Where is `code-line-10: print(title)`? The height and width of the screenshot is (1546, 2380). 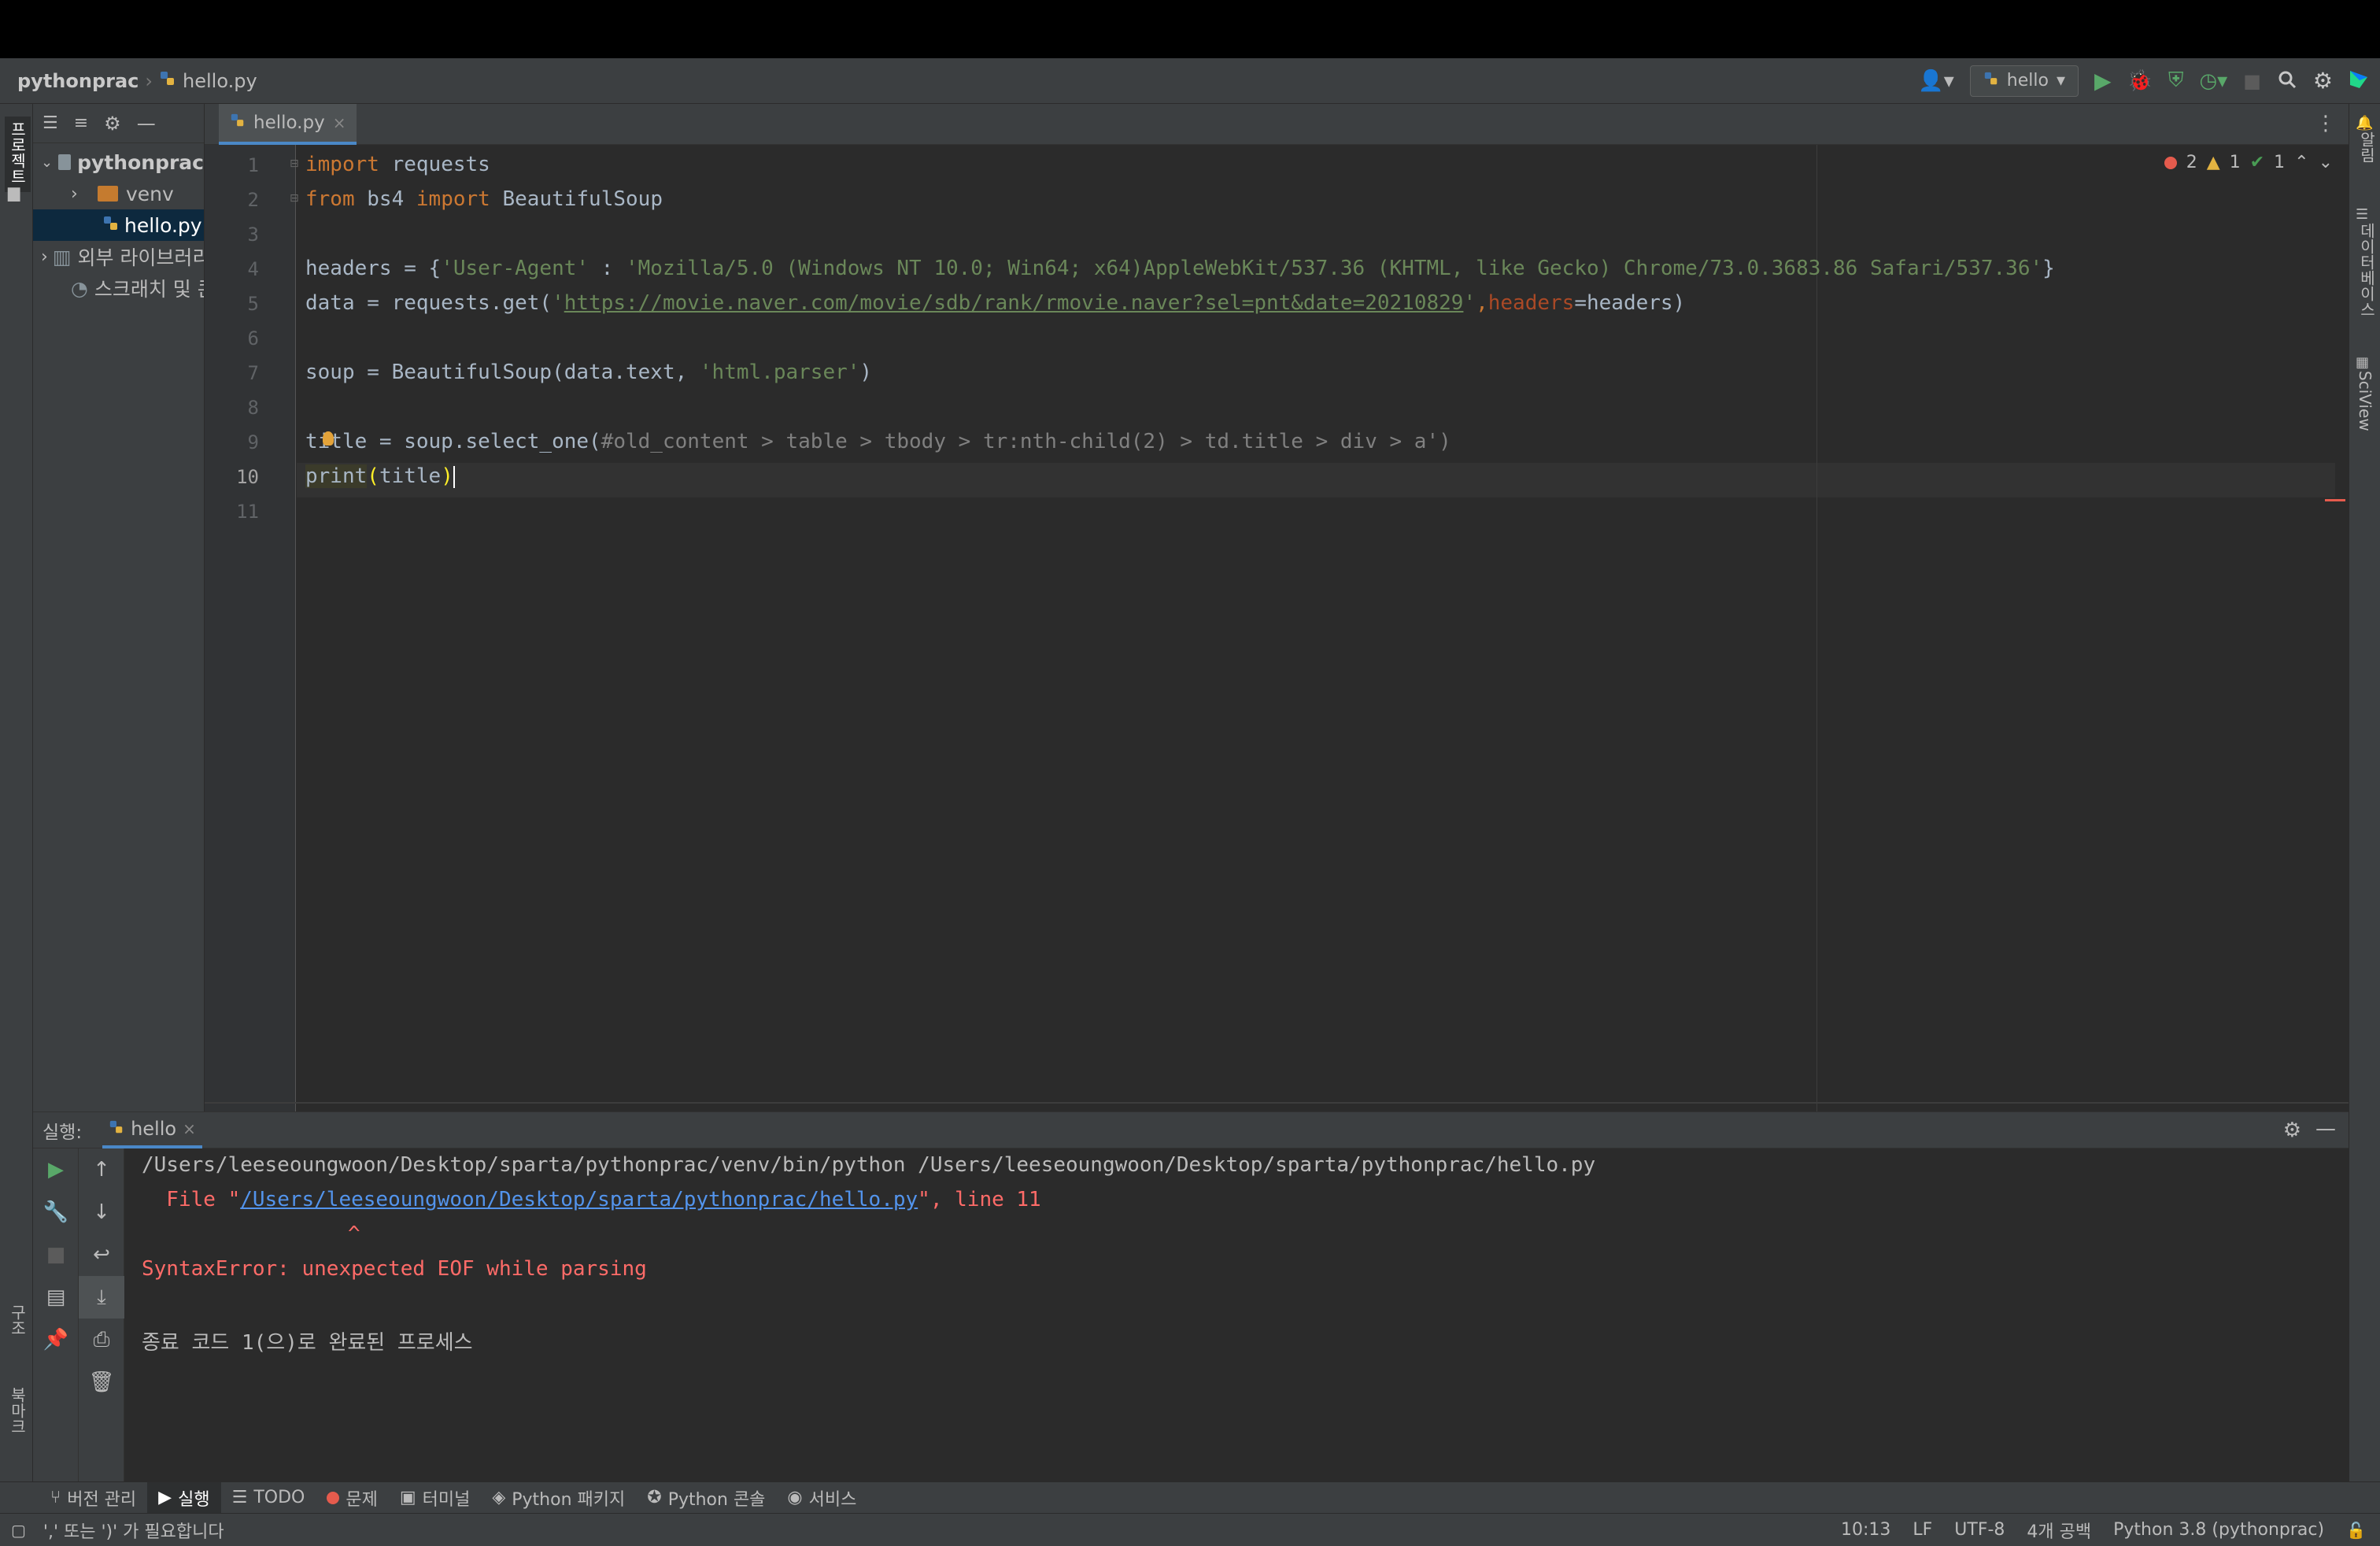 code-line-10: print(title) is located at coordinates (380, 476).